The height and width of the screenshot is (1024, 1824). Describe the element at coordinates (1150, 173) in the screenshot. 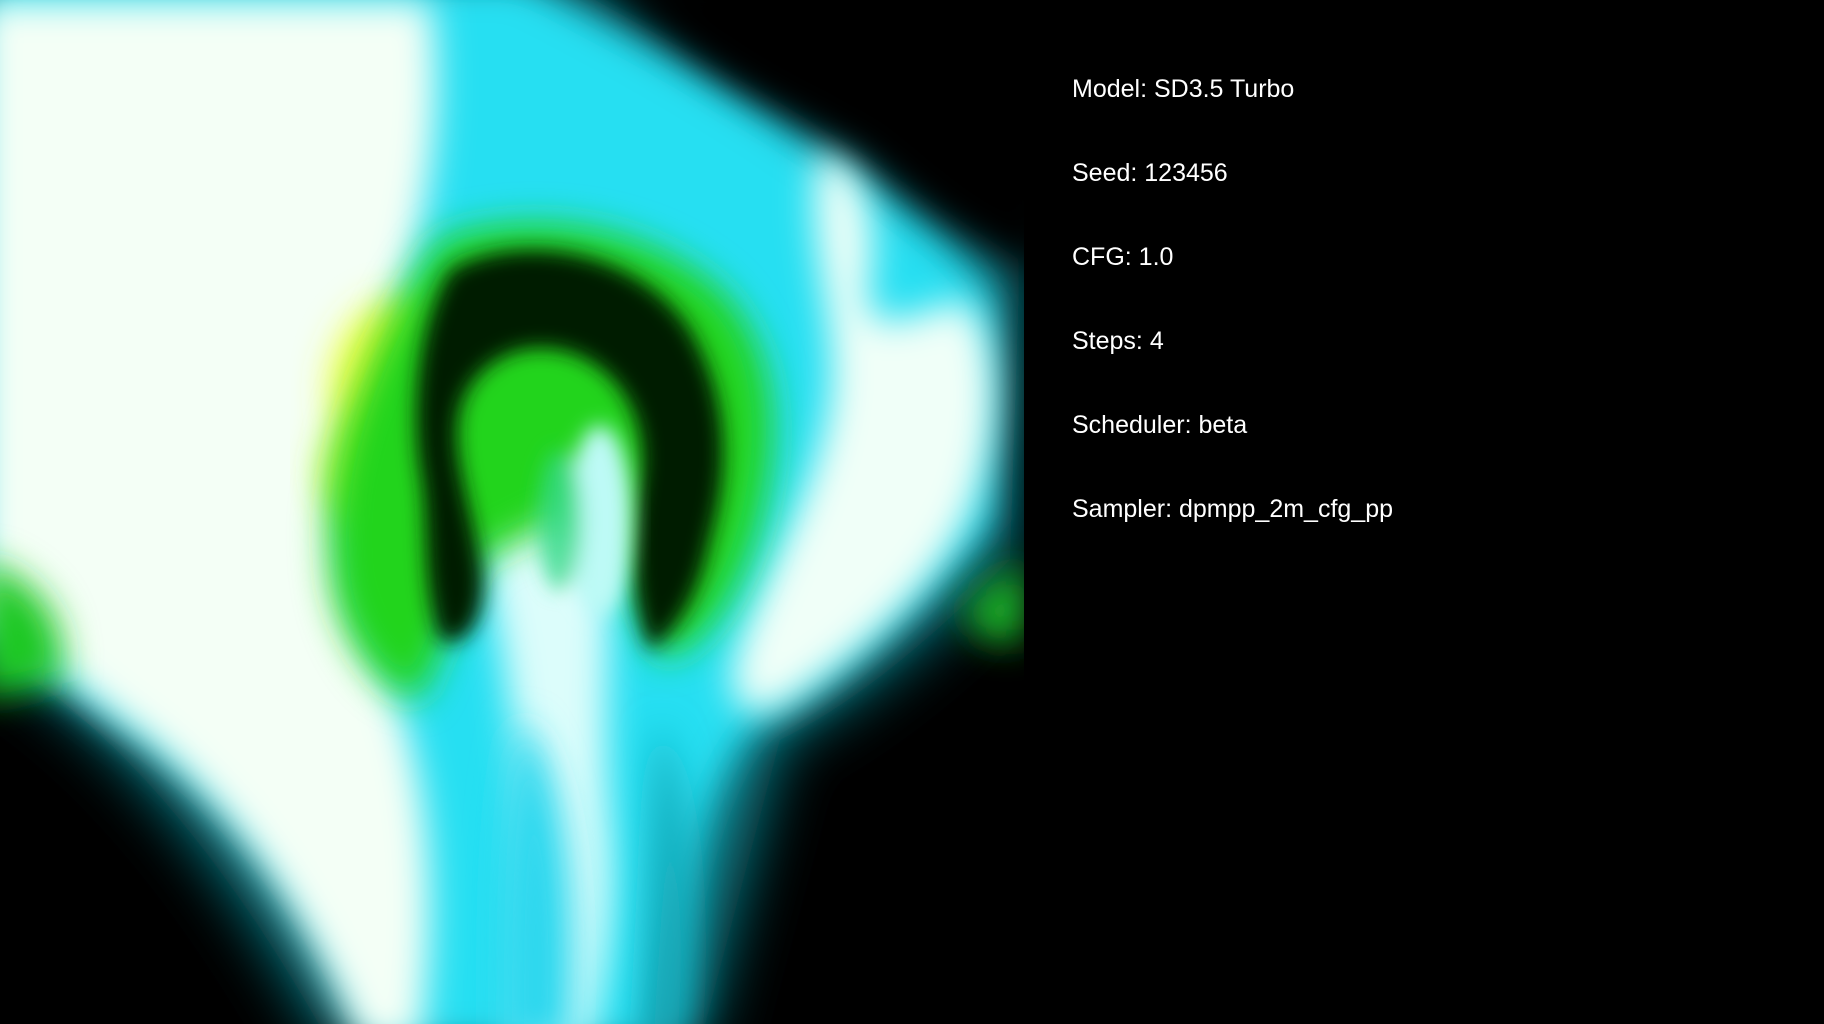

I see `seed-label: Seed: 123456` at that location.